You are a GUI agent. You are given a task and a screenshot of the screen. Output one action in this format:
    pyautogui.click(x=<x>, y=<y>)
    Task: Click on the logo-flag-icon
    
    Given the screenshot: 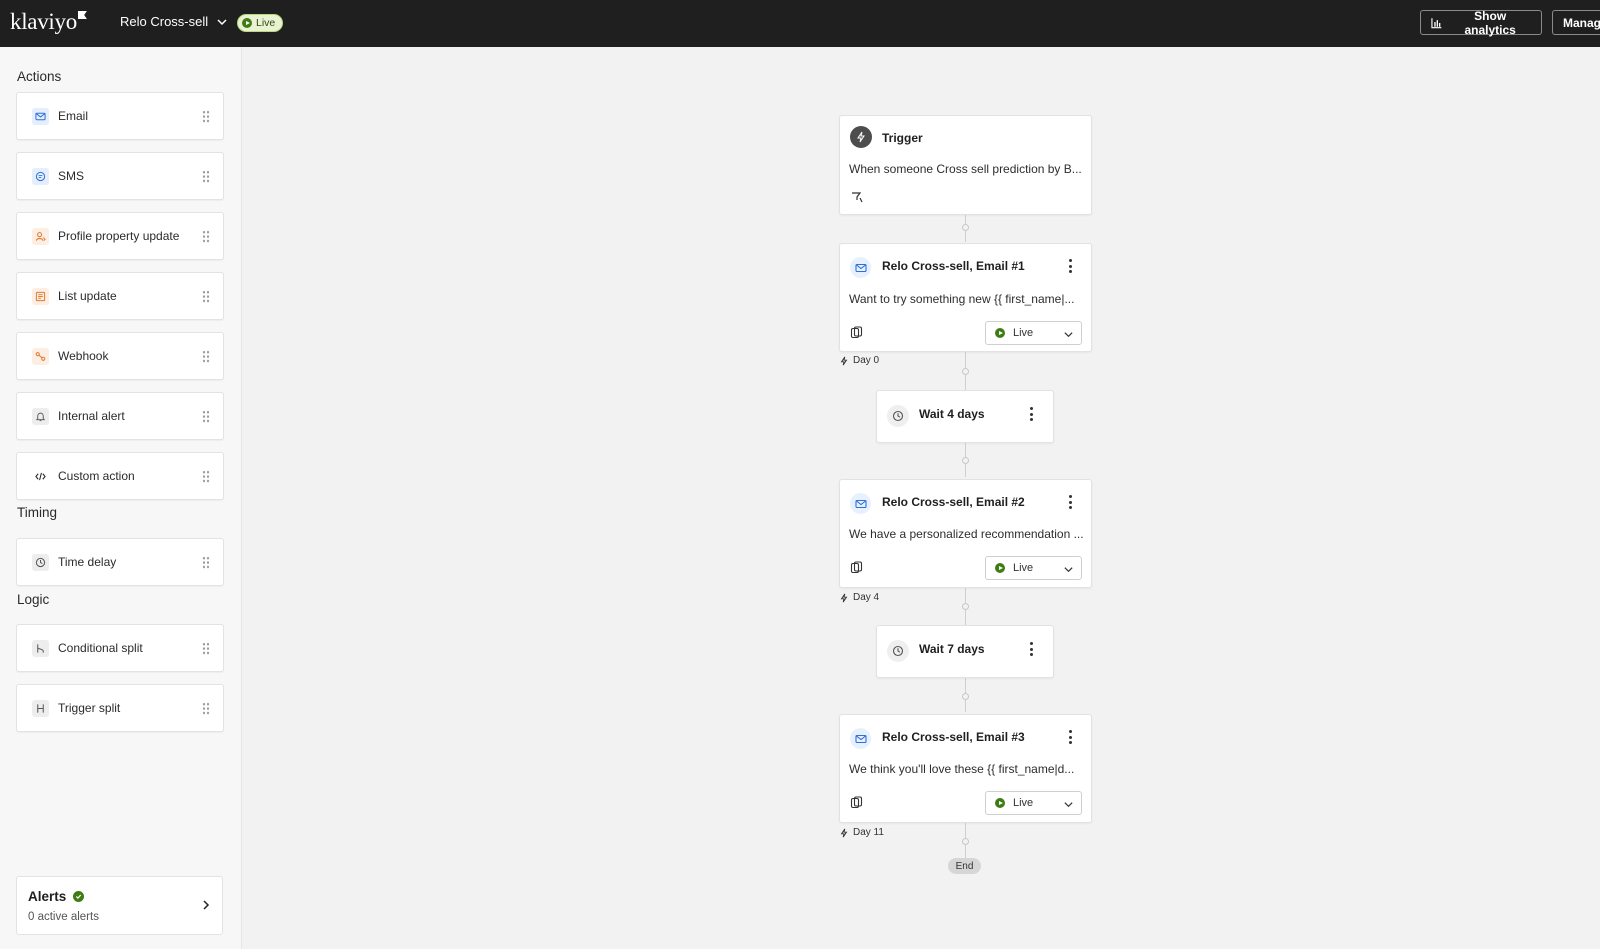 What is the action you would take?
    pyautogui.click(x=82, y=15)
    